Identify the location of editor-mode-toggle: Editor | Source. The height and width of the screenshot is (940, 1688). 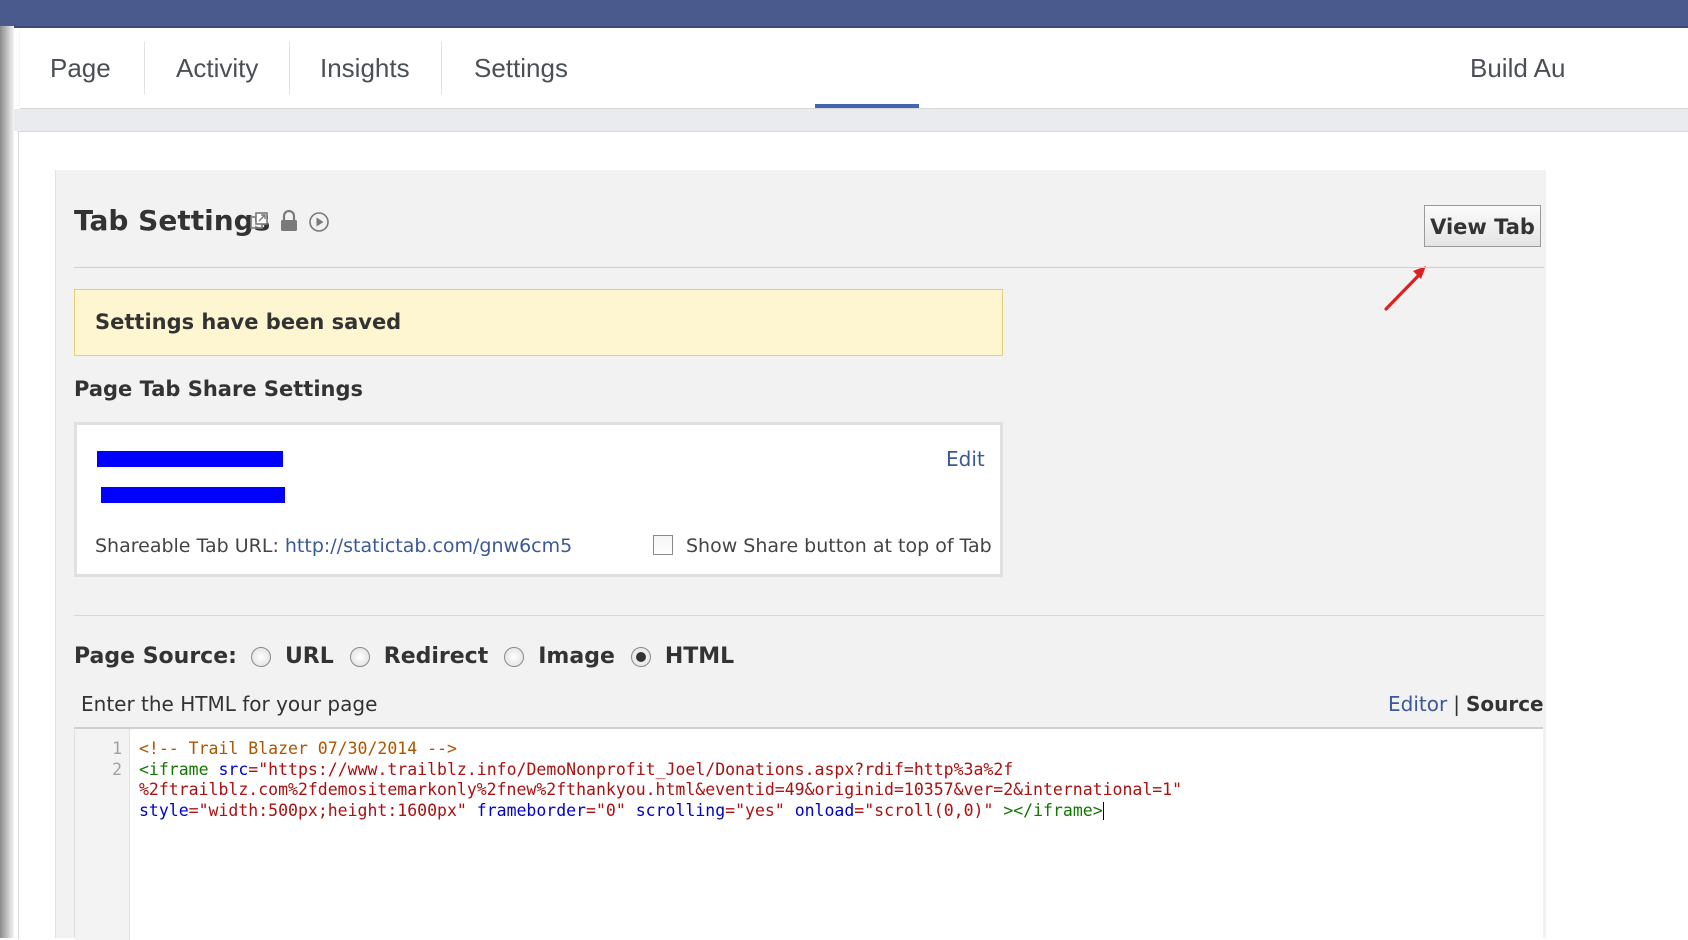
(1466, 704).